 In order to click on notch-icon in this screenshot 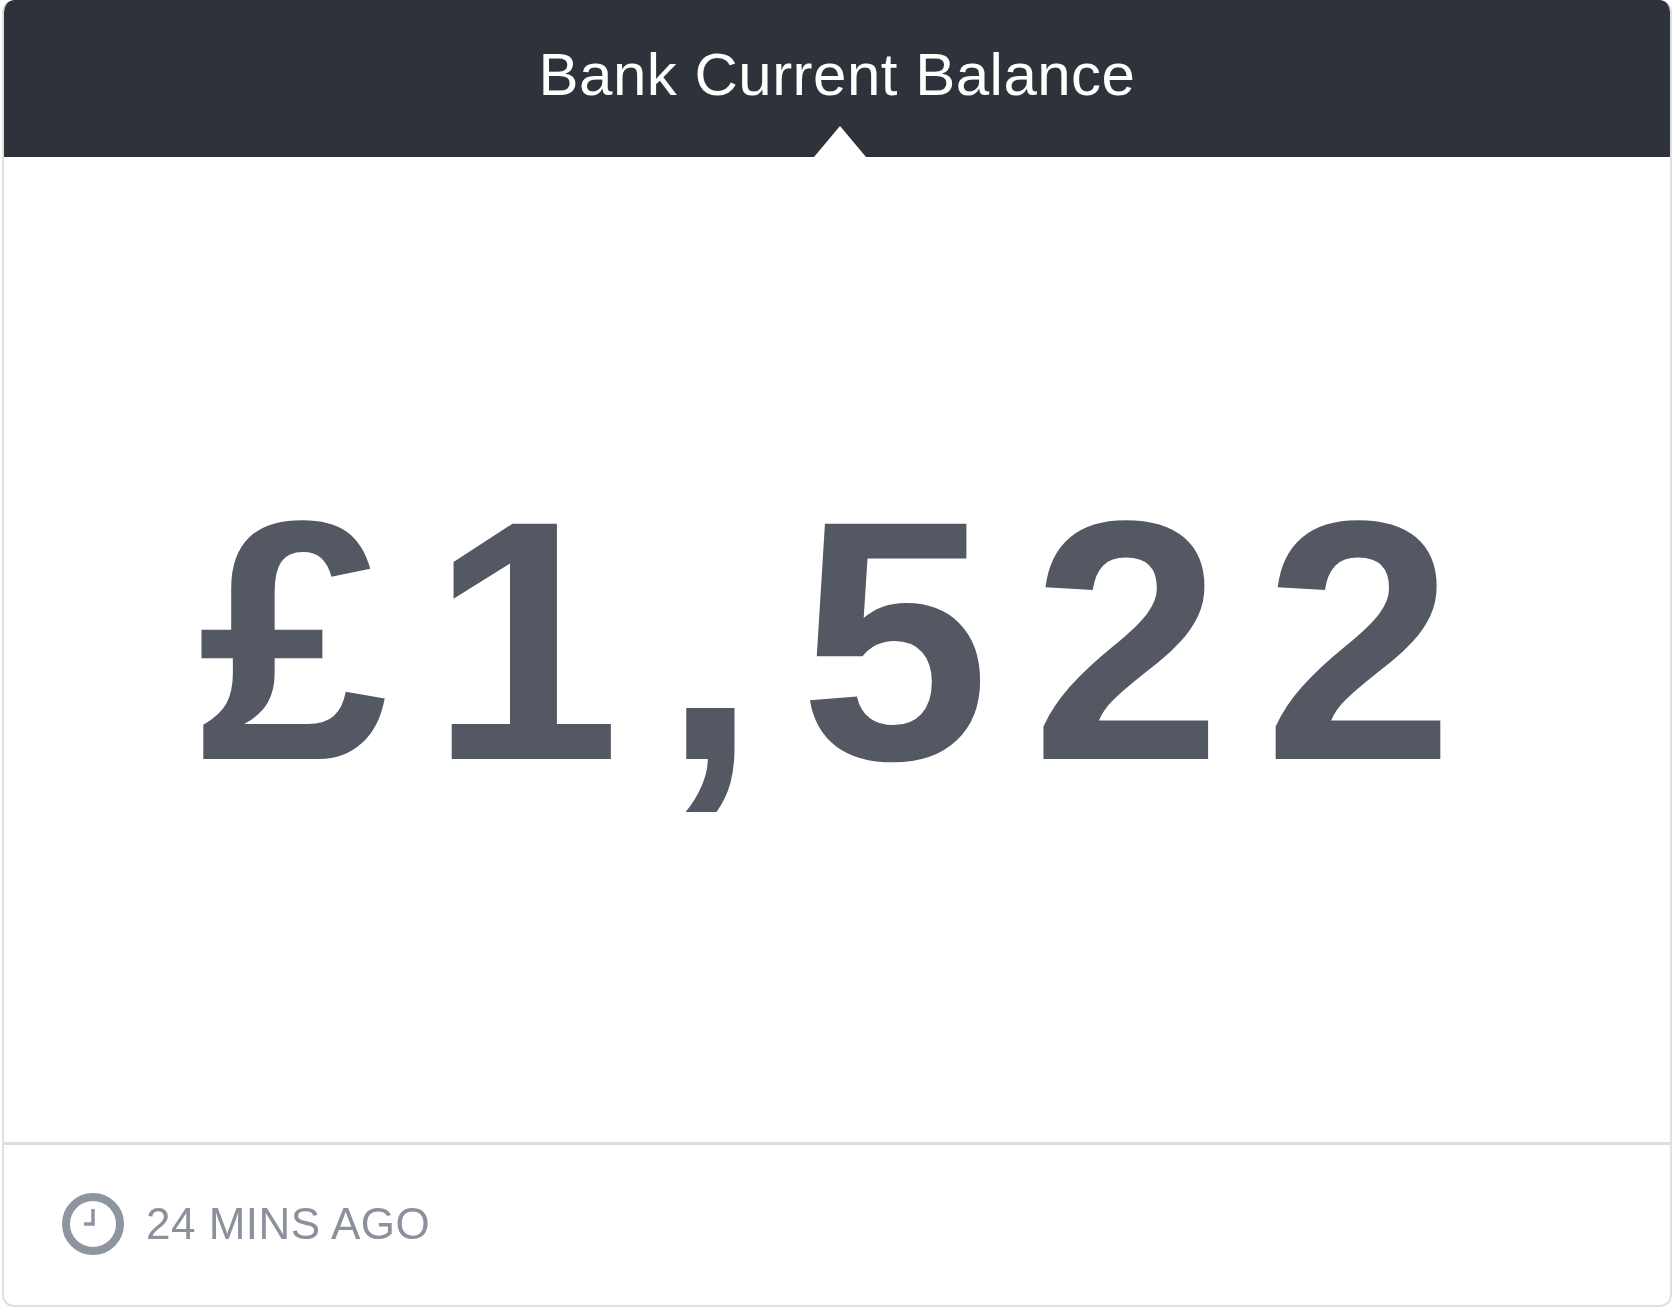, I will do `click(840, 141)`.